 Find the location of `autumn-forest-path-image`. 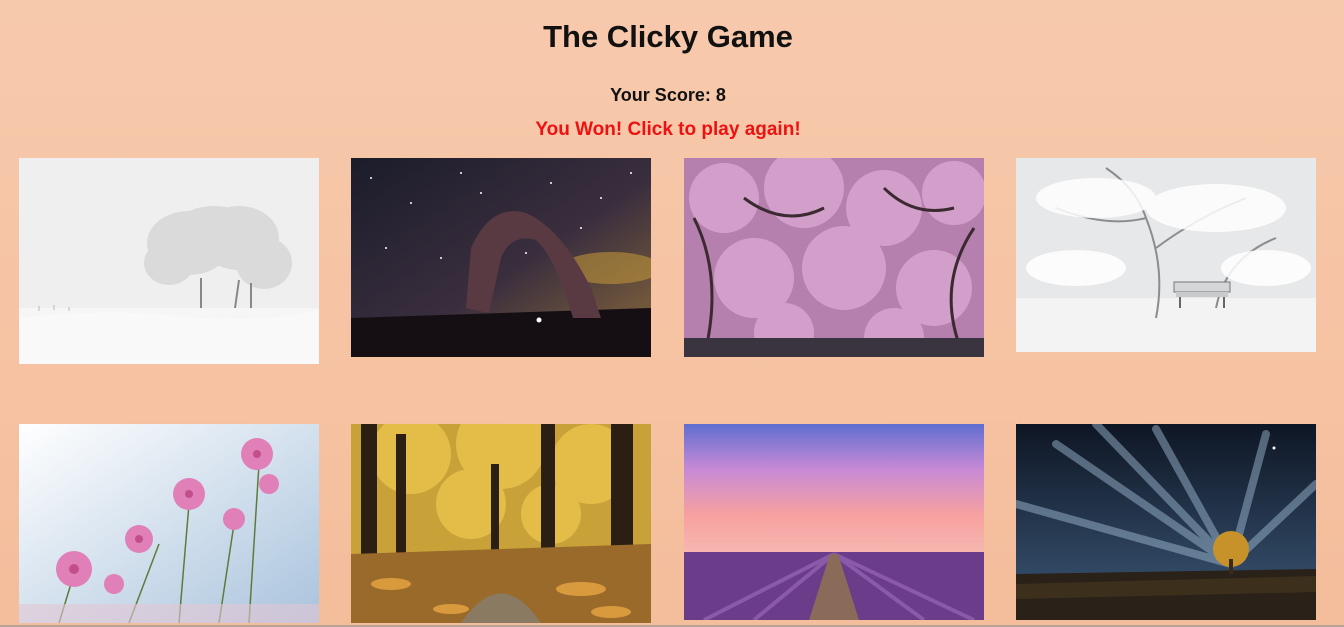

autumn-forest-path-image is located at coordinates (501, 523).